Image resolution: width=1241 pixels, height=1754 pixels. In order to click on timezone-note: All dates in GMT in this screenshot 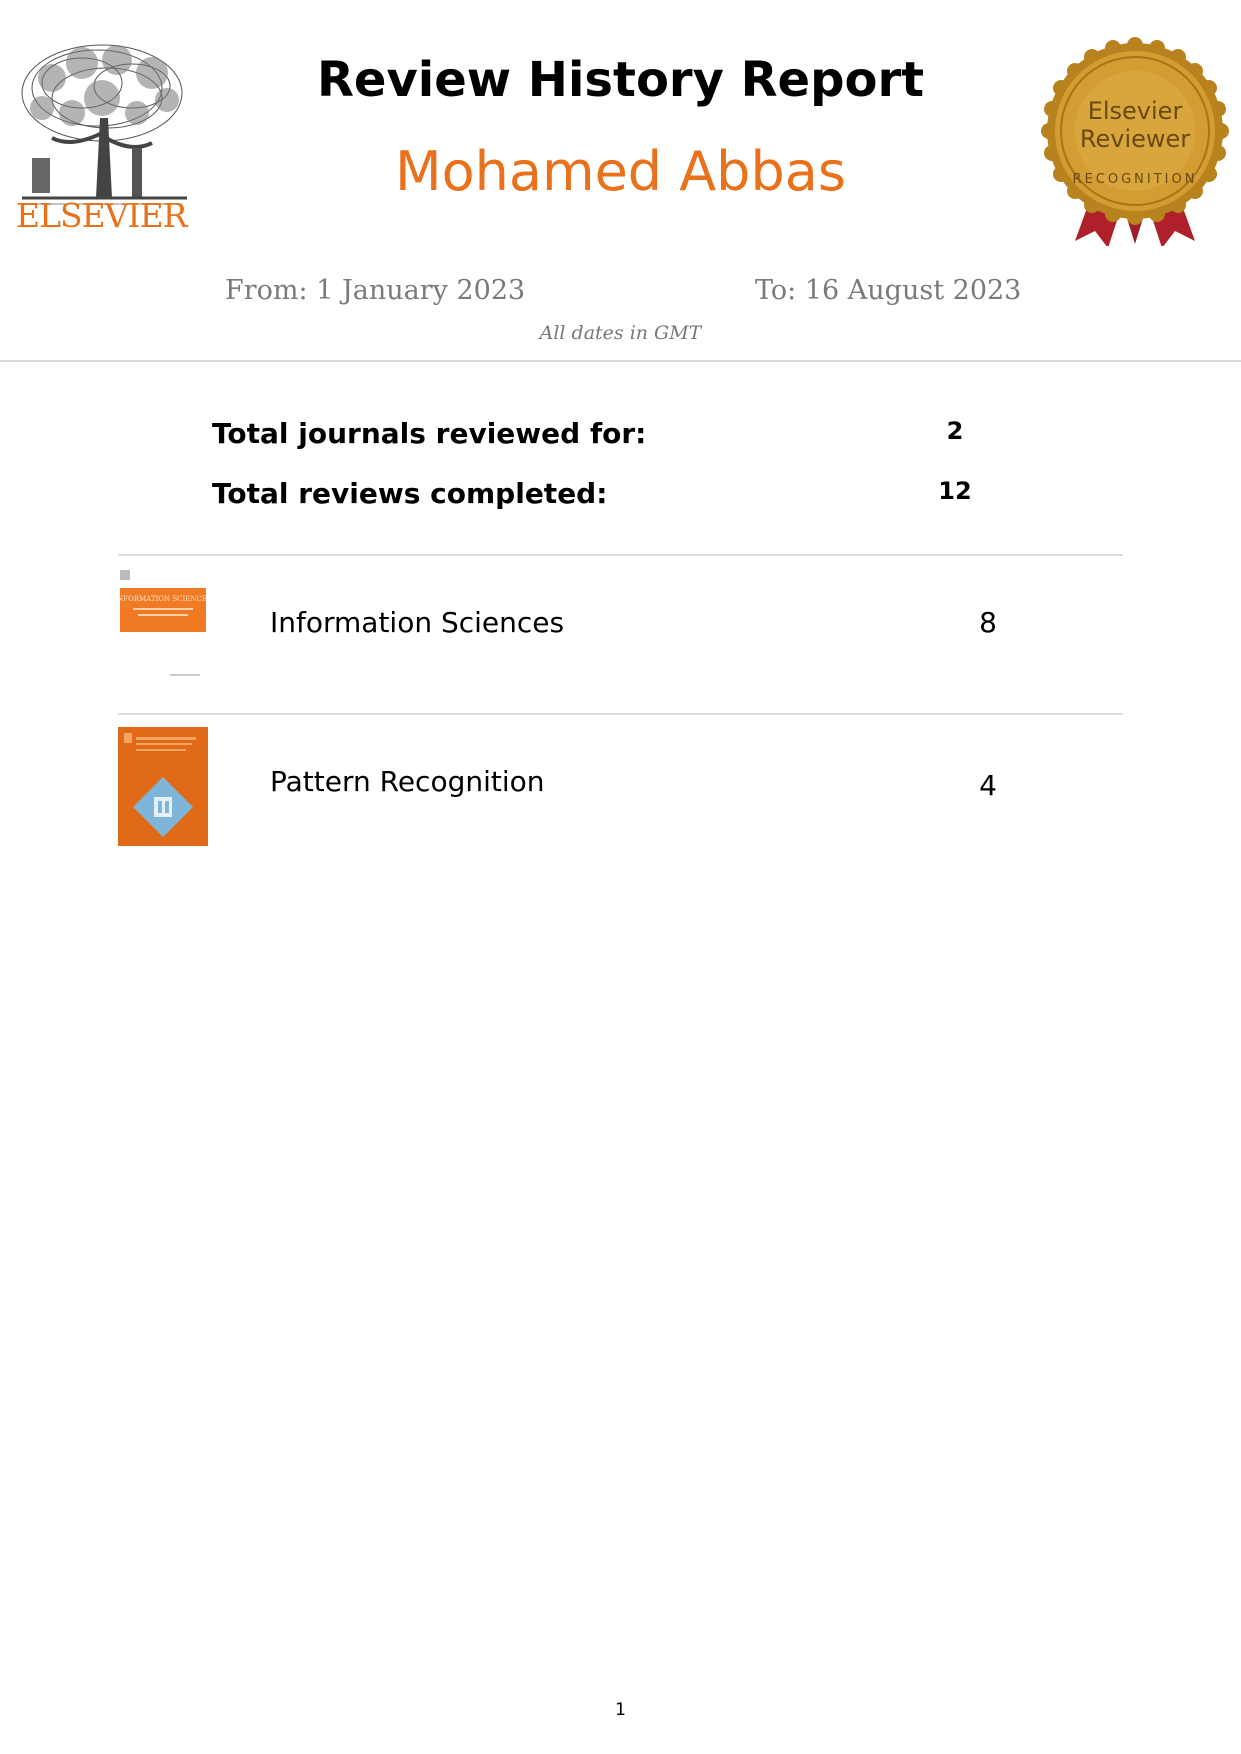, I will do `click(620, 333)`.